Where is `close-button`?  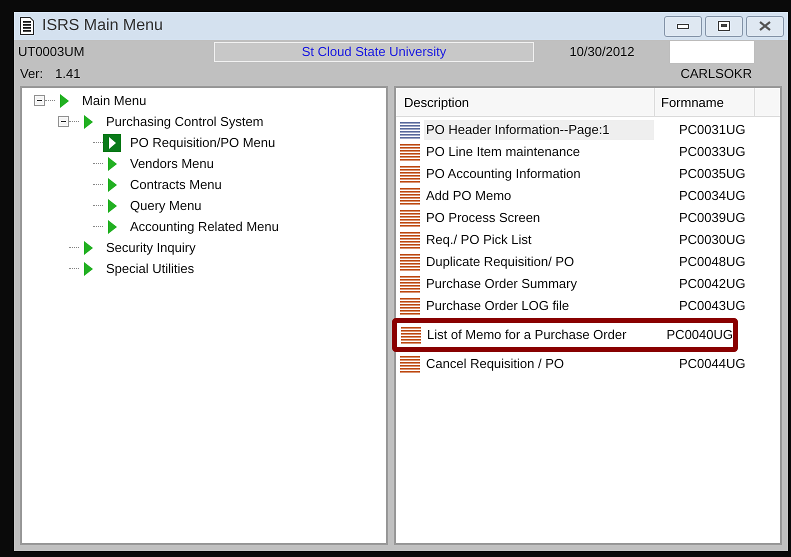
close-button is located at coordinates (765, 26).